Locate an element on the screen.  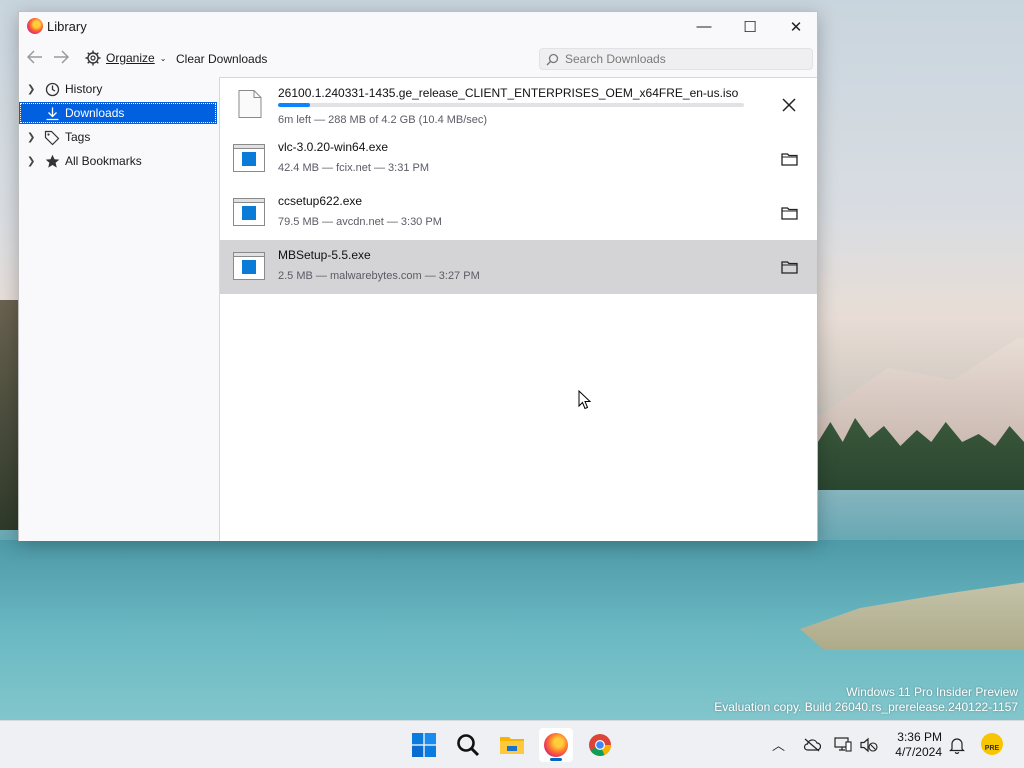
sidebar-item-tags: ❯ Tags is located at coordinates (118, 137).